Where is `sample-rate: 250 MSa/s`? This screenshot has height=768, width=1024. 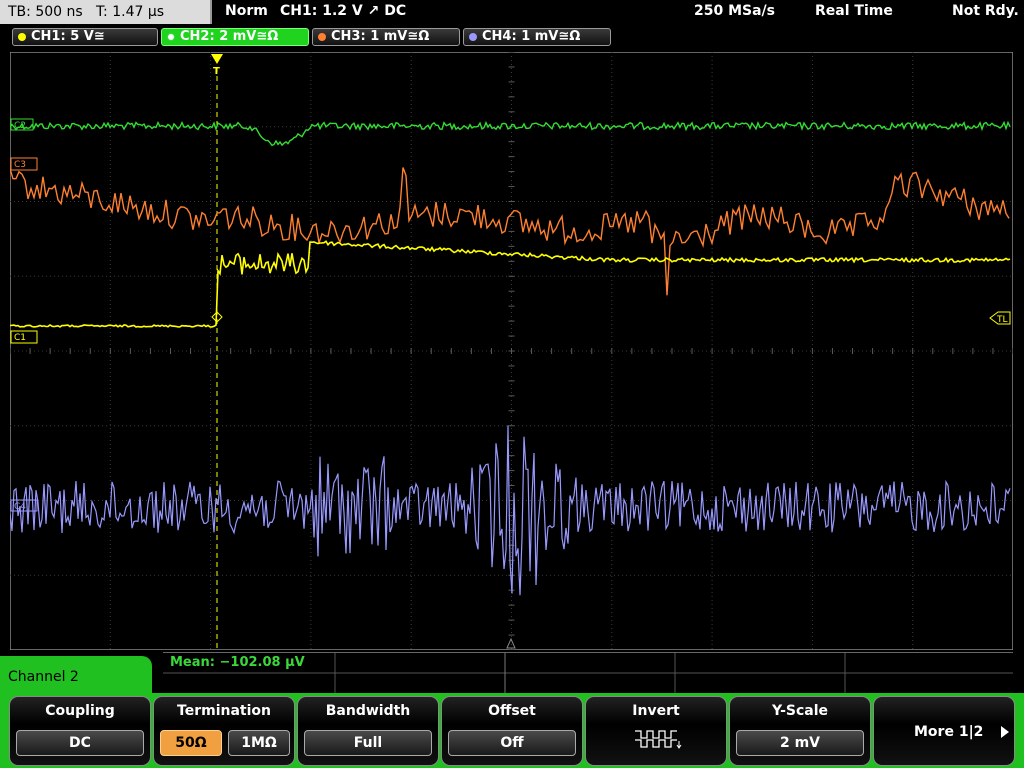 sample-rate: 250 MSa/s is located at coordinates (735, 11).